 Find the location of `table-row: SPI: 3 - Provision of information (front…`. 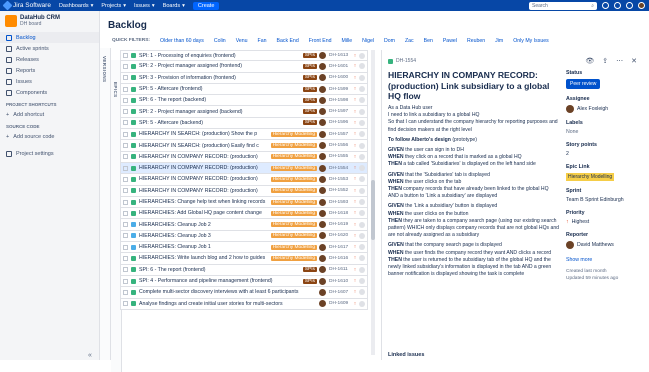

table-row: SPI: 3 - Provision of information (front… is located at coordinates (244, 78).